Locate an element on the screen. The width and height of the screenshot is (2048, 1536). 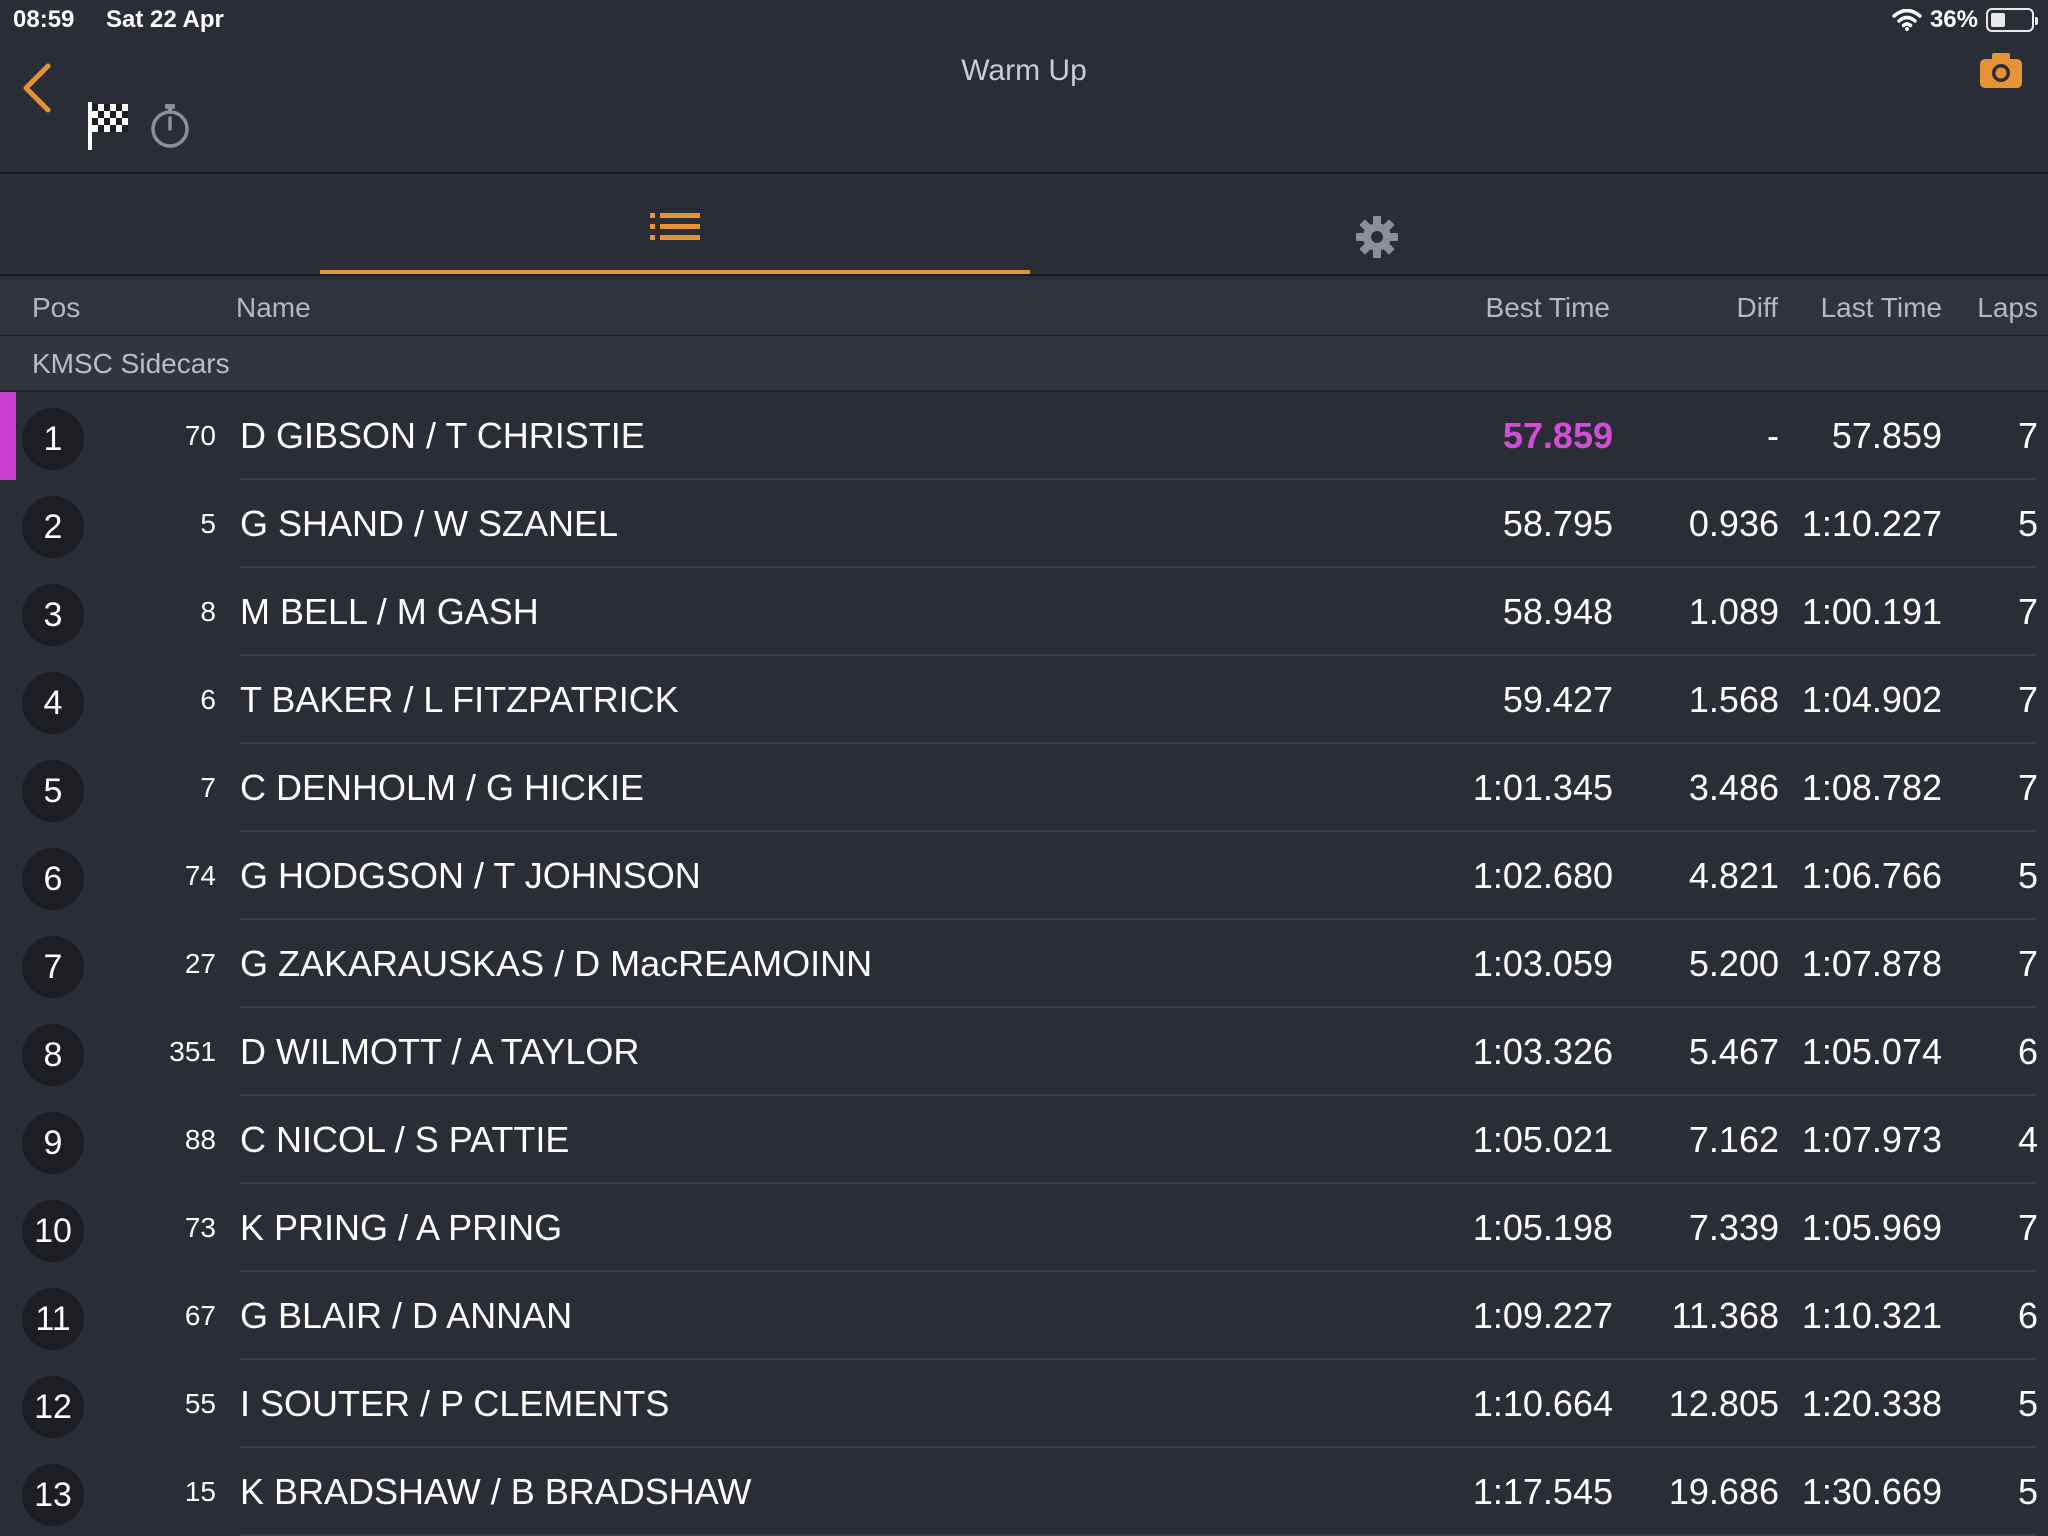
best-time: 1:03.326 is located at coordinates (1542, 1051).